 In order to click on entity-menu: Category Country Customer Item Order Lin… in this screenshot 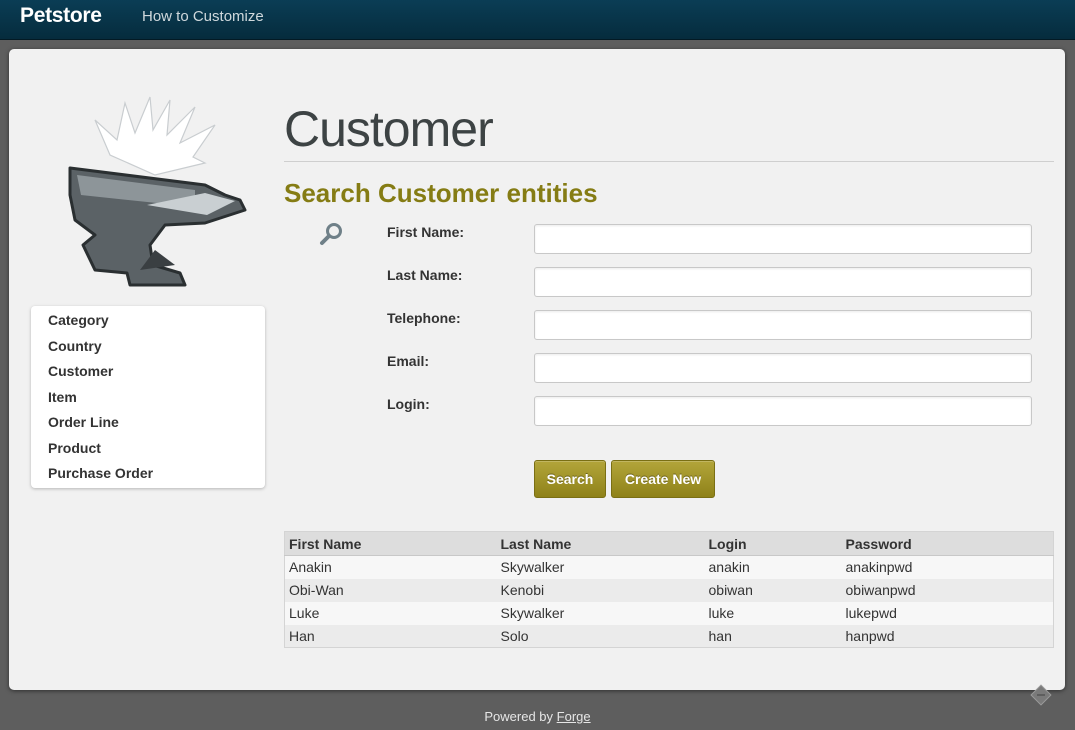, I will do `click(148, 397)`.